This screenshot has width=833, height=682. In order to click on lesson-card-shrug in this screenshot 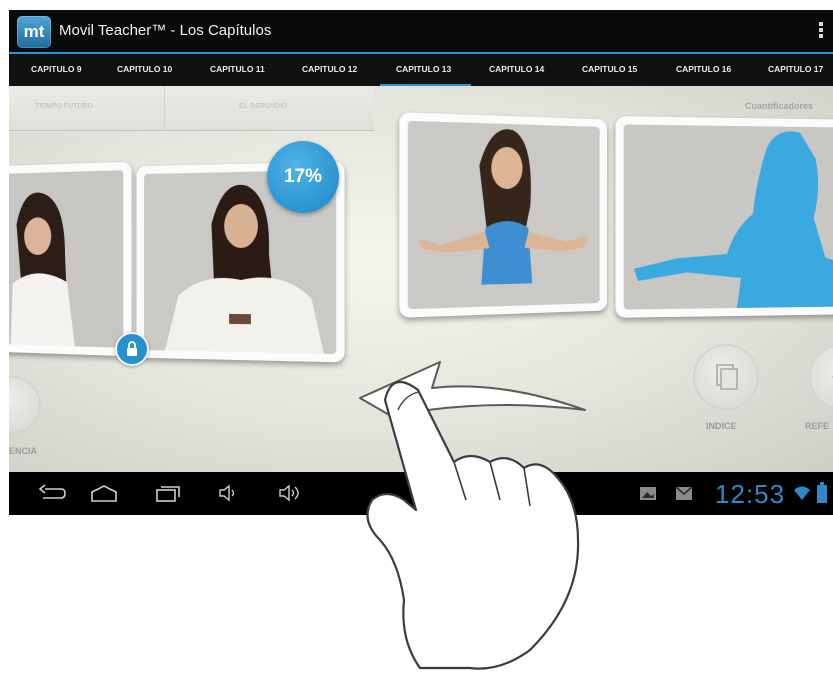, I will do `click(503, 215)`.